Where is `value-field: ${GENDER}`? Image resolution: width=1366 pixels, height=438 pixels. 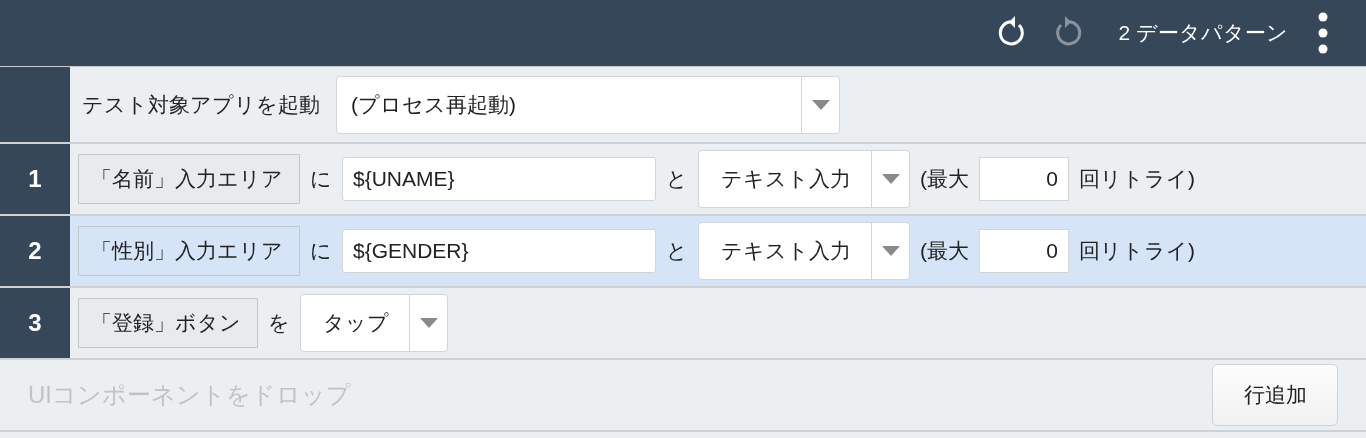 value-field: ${GENDER} is located at coordinates (499, 251).